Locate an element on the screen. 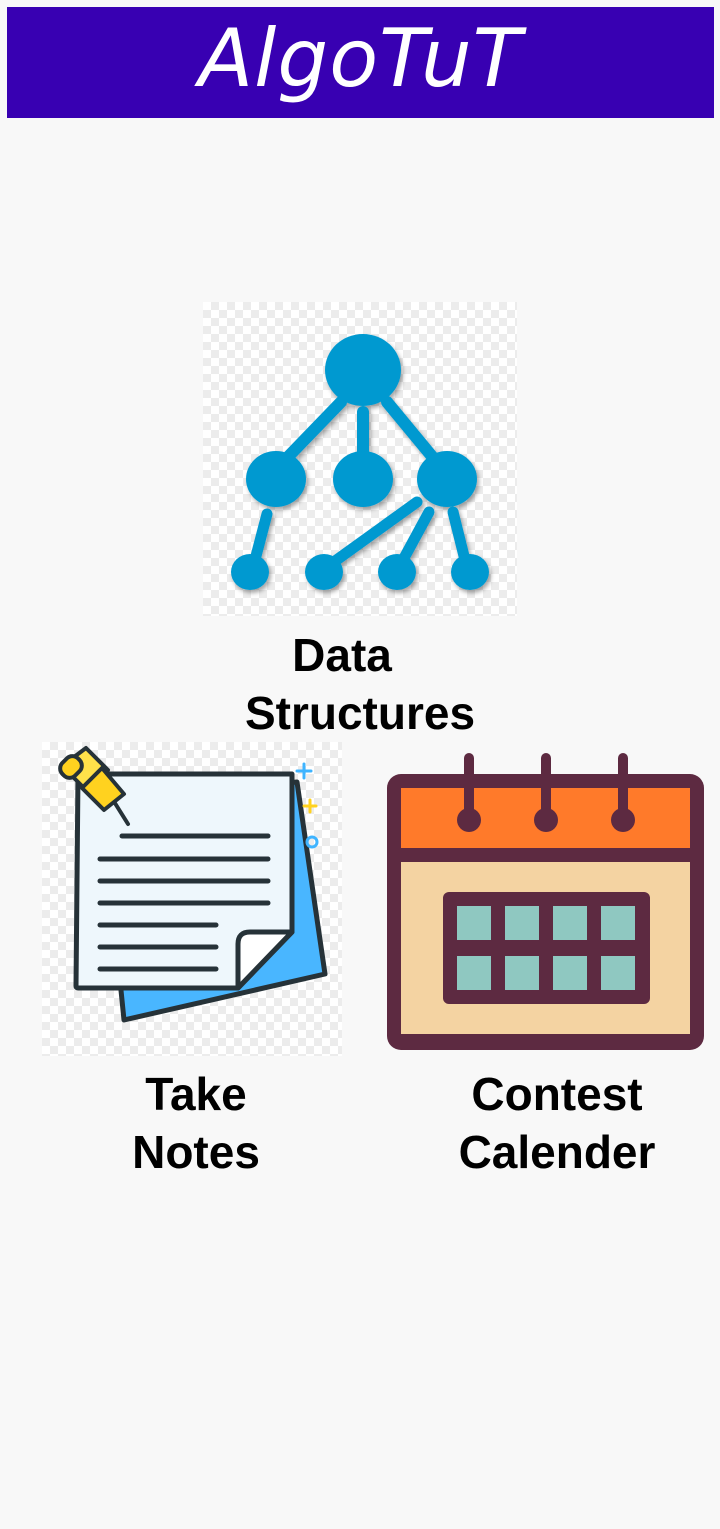  data-structures-label-line1: Data is located at coordinates (342, 655).